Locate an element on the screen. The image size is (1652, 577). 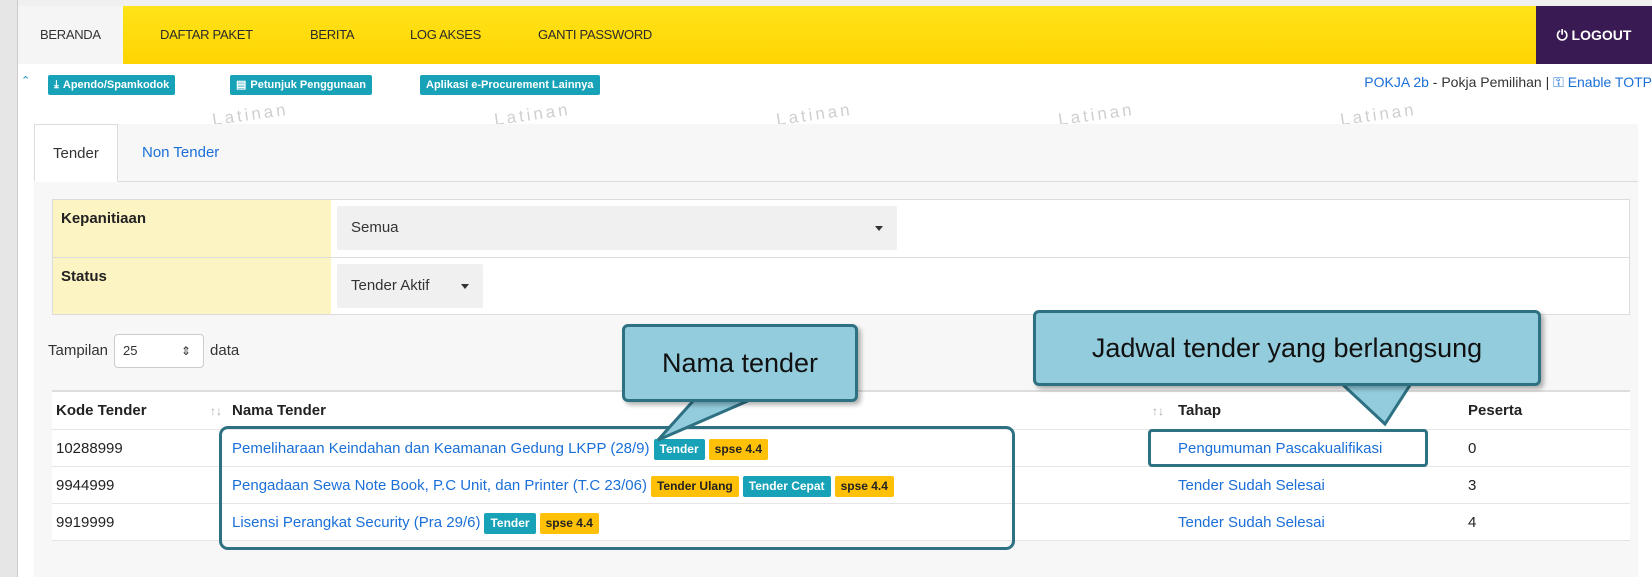
callout-nama-tender: Nama tender is located at coordinates (740, 363).